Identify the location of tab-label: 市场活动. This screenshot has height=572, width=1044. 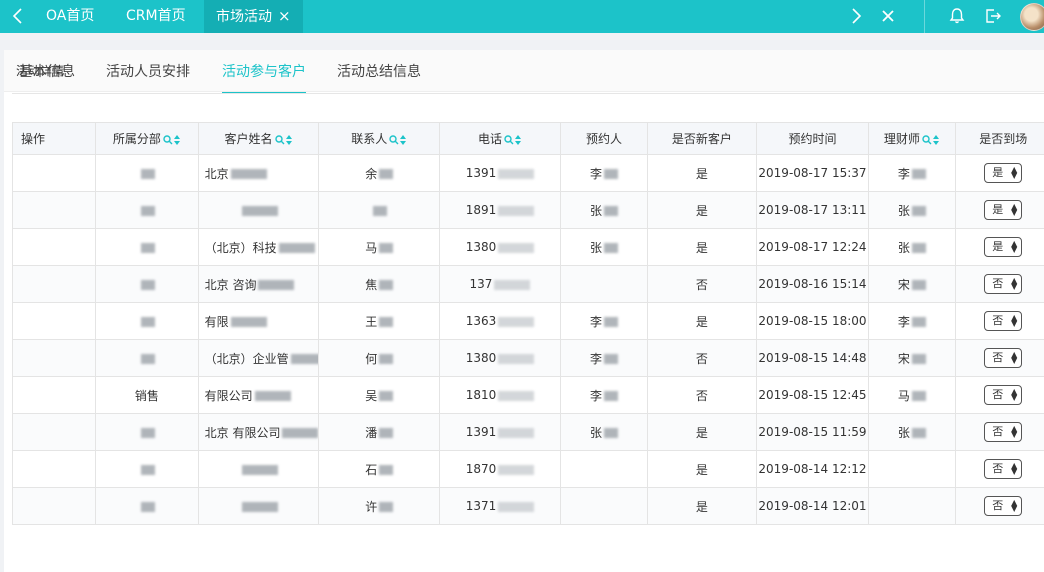
(244, 17).